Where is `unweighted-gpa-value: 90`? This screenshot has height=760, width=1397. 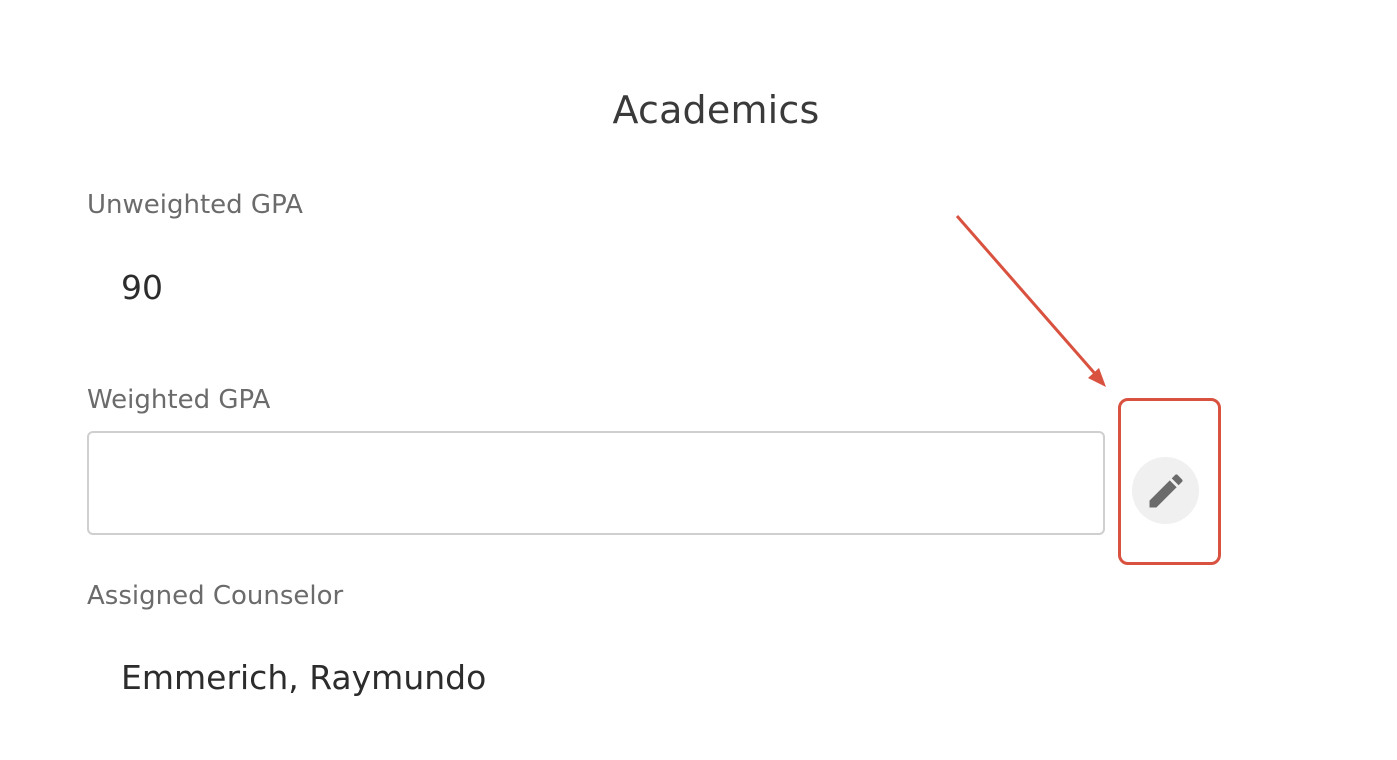
unweighted-gpa-value: 90 is located at coordinates (142, 287).